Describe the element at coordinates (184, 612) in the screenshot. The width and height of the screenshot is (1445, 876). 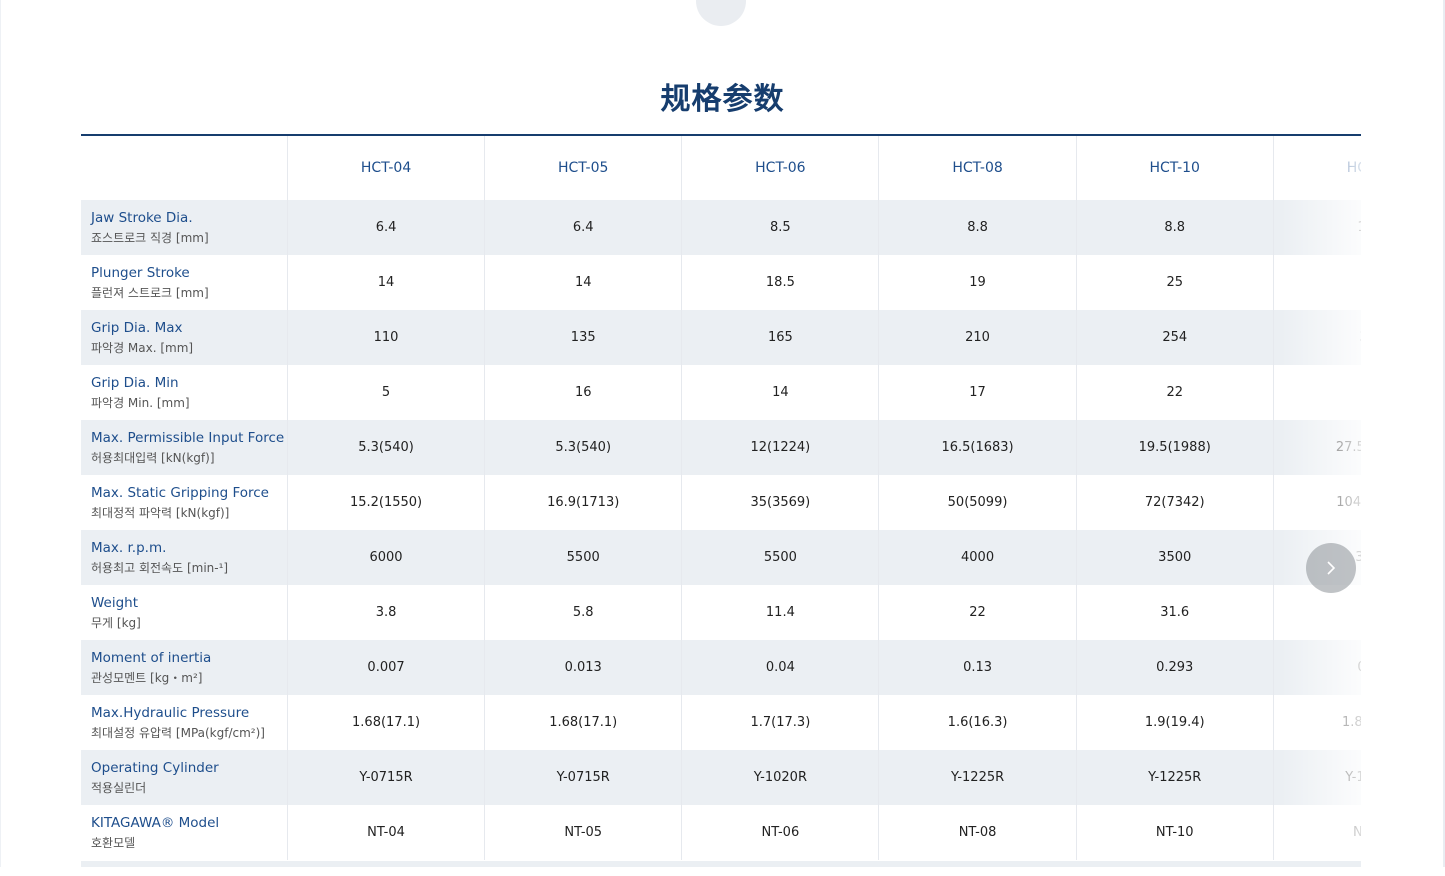
I see `row-label-cell: Weight 무게 [kg]` at that location.